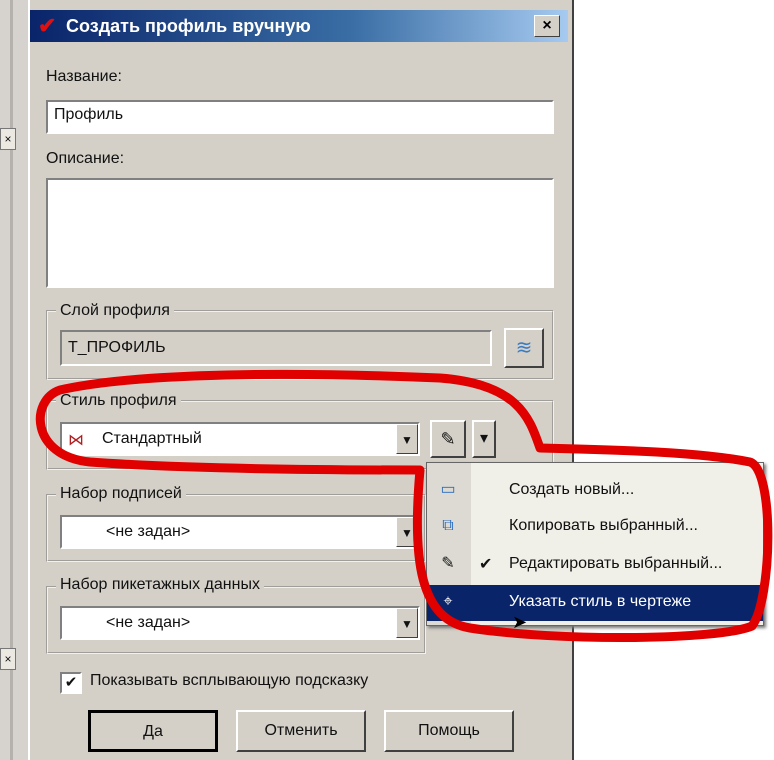 The width and height of the screenshot is (774, 760). Describe the element at coordinates (148, 622) in the screenshot. I see `station-set-select-value: <не задан>` at that location.